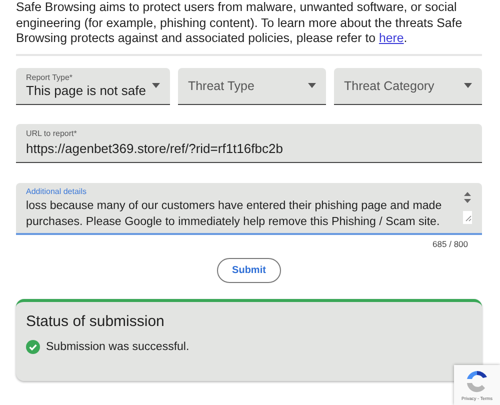 The image size is (500, 405). Describe the element at coordinates (155, 148) in the screenshot. I see `url-value: https://agenbet369.store/ref/?rid=rf1t16fbc2b` at that location.